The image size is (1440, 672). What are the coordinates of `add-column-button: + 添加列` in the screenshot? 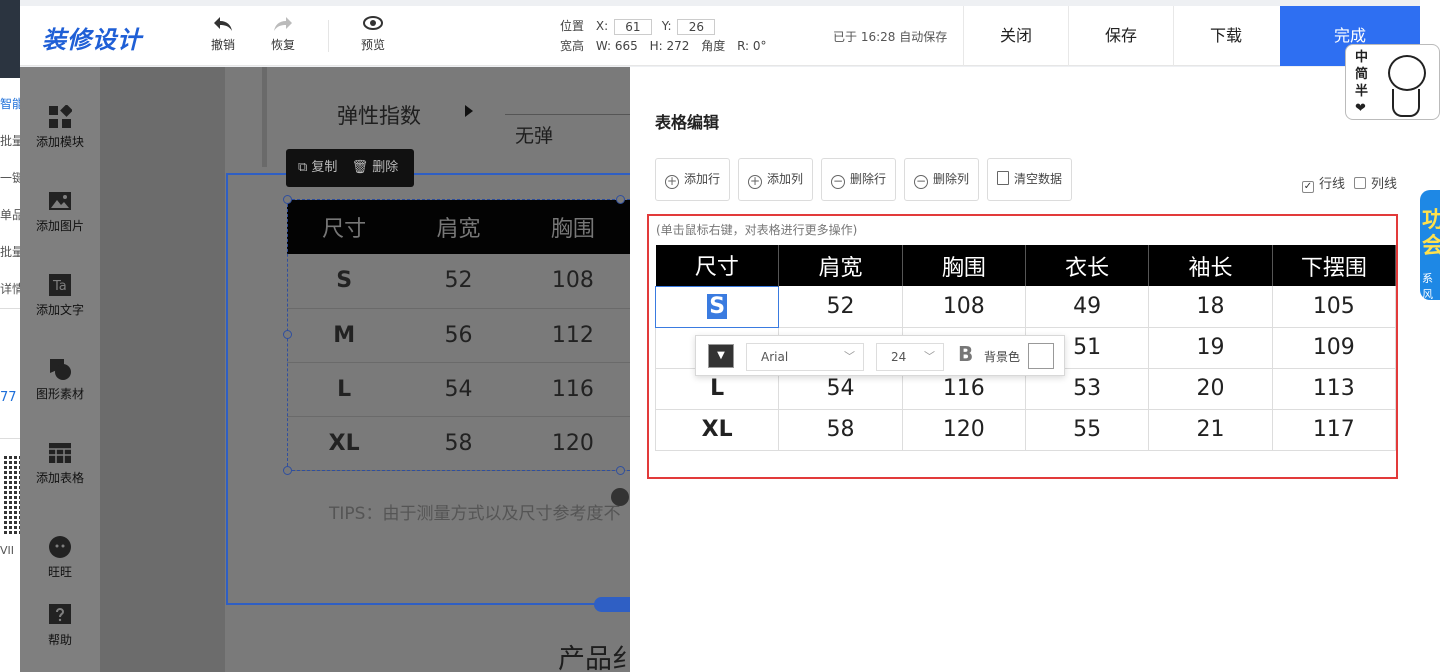 It's located at (776, 179).